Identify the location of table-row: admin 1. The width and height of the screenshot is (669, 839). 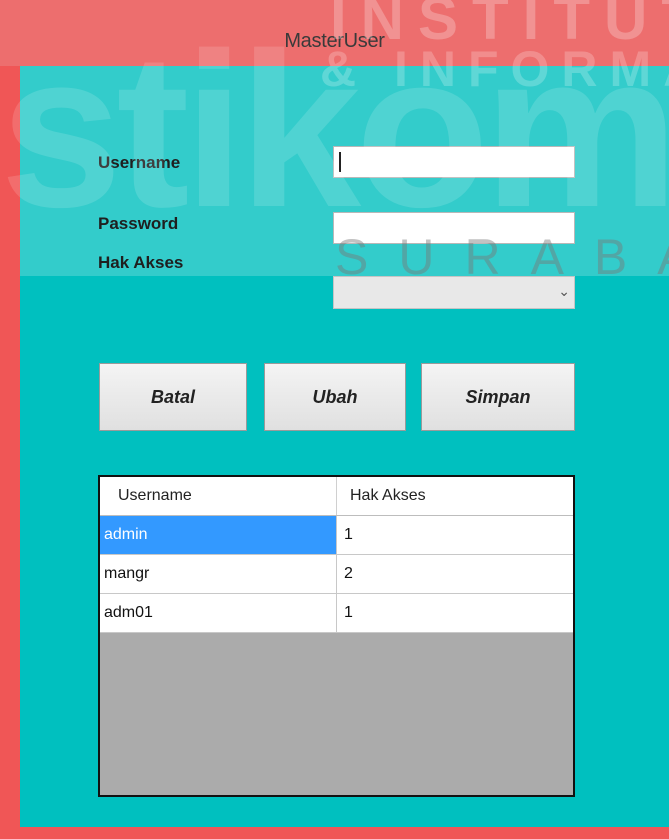
(336, 535).